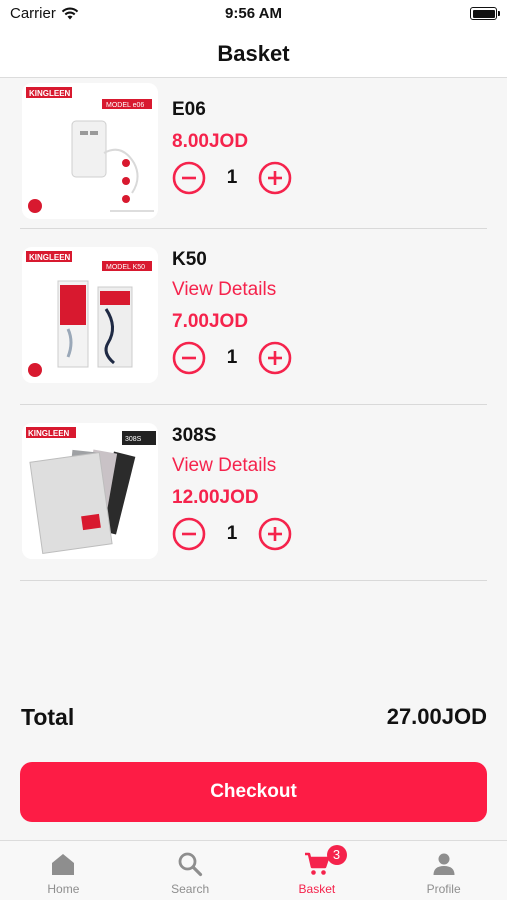  I want to click on model-label: MODEL K50, so click(125, 267).